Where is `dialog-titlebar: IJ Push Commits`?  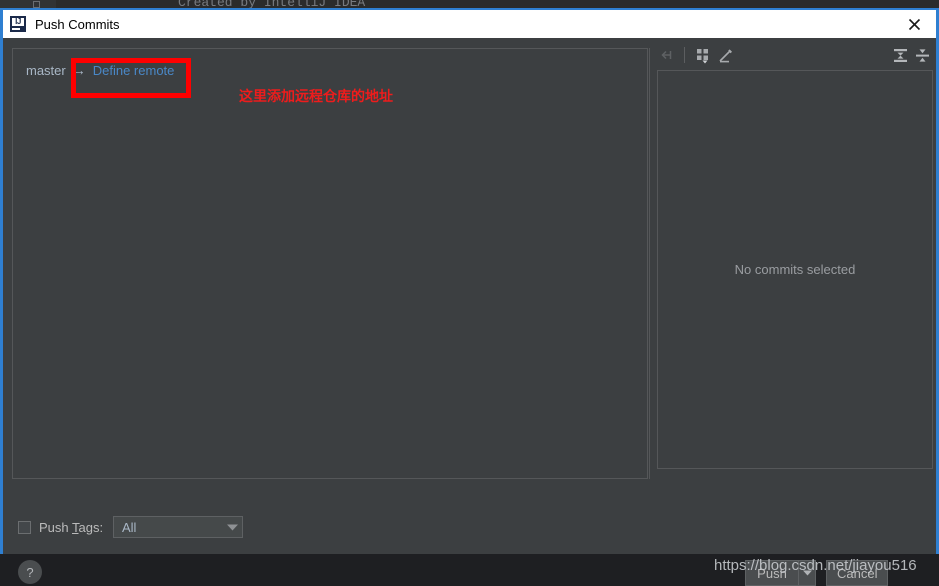 dialog-titlebar: IJ Push Commits is located at coordinates (469, 24).